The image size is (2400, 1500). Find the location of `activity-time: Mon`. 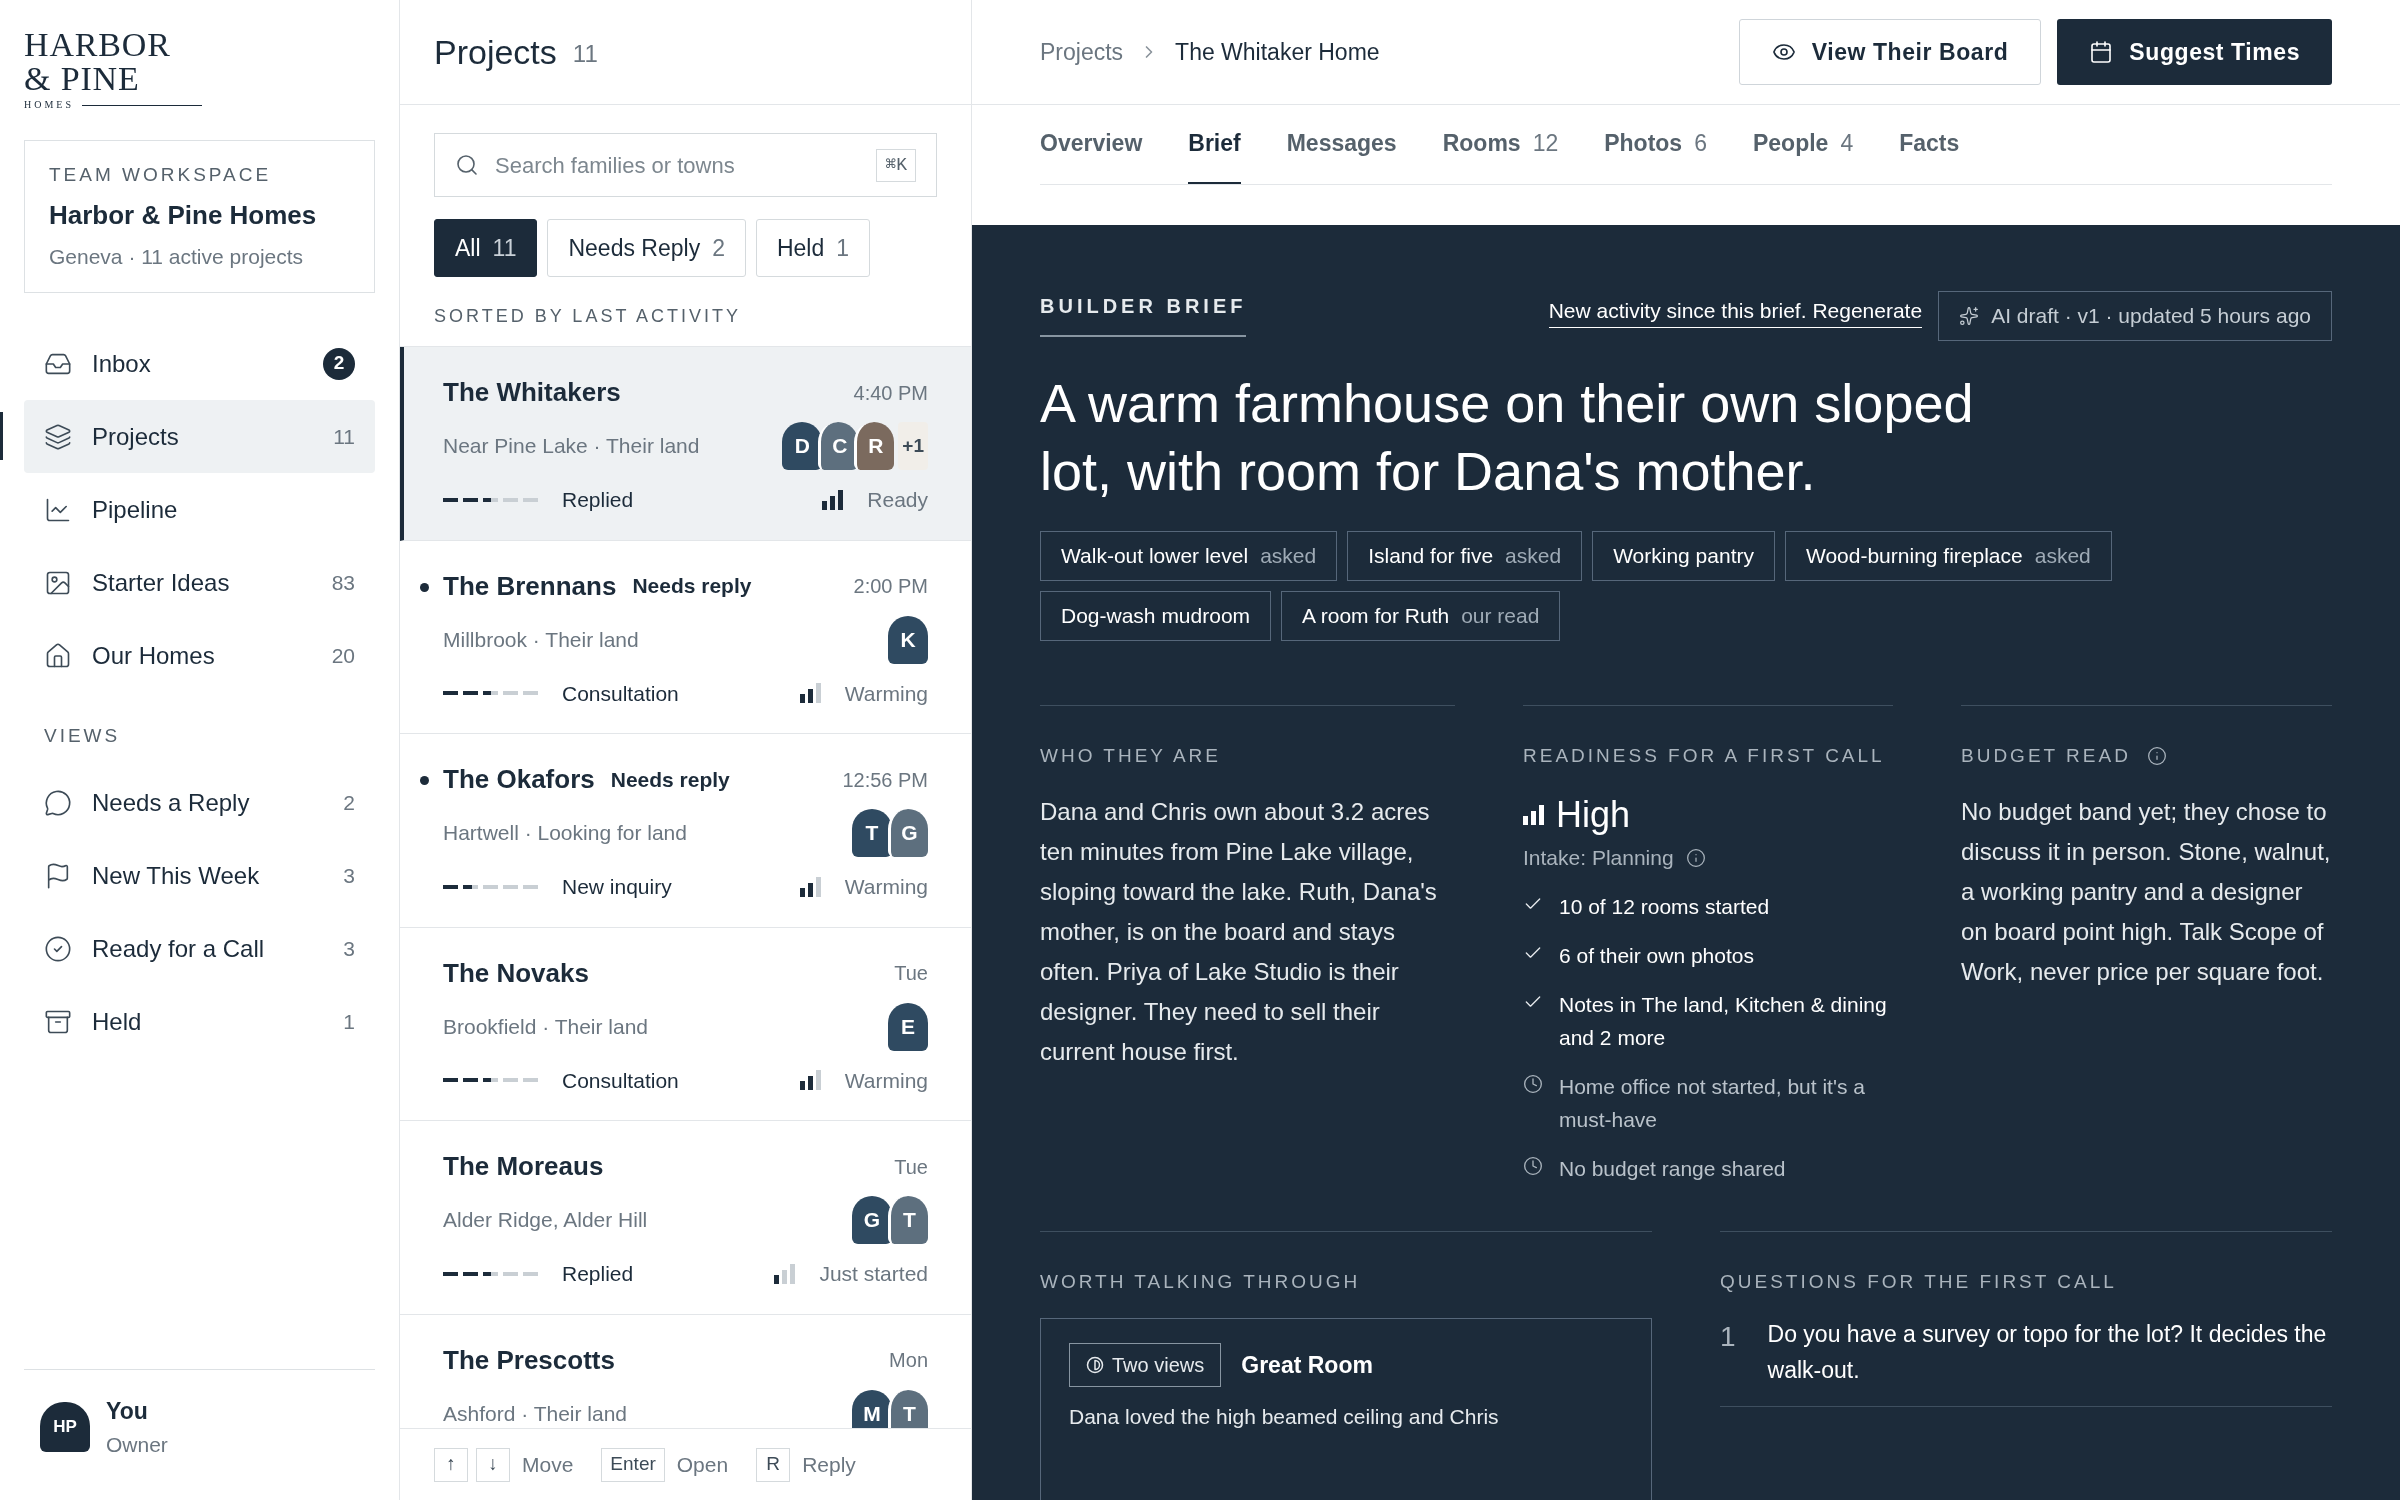

activity-time: Mon is located at coordinates (908, 1360).